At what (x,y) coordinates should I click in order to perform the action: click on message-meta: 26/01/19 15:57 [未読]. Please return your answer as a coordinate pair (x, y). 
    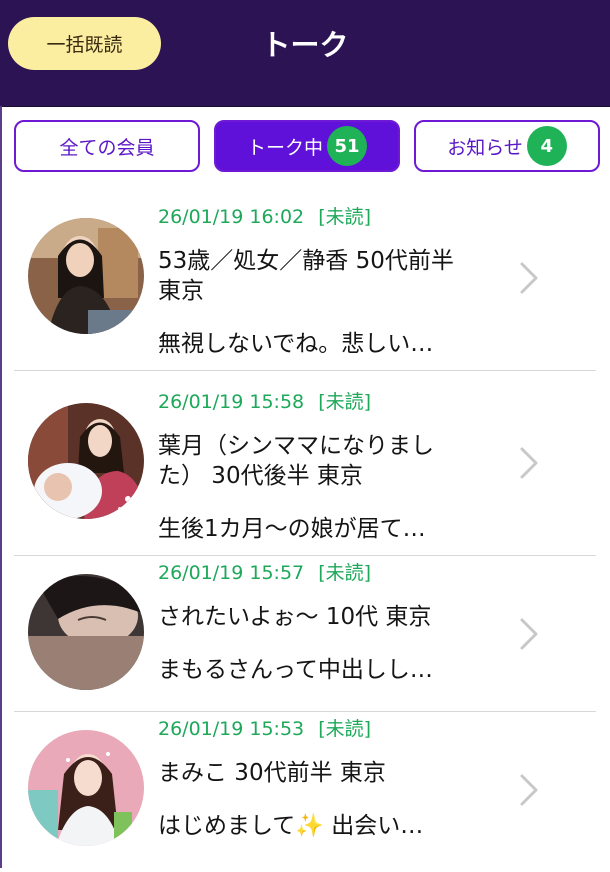
    Looking at the image, I should click on (268, 571).